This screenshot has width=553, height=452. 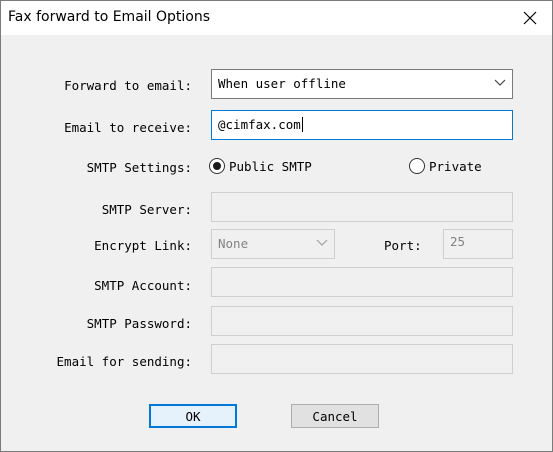 I want to click on email-to-receive-label: Email to receive:, so click(x=128, y=127).